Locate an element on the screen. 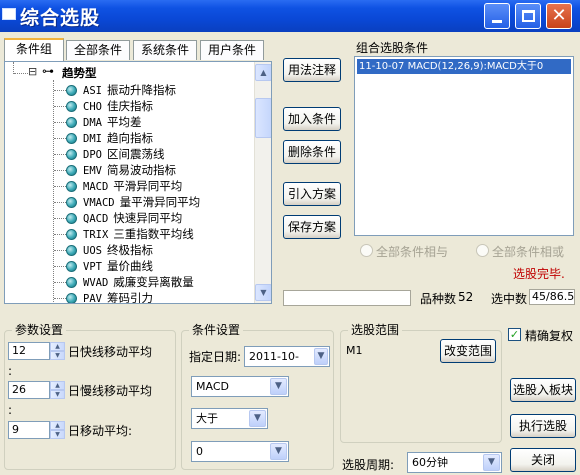 This screenshot has width=580, height=475. save-scheme-button: 保存方案 is located at coordinates (312, 227).